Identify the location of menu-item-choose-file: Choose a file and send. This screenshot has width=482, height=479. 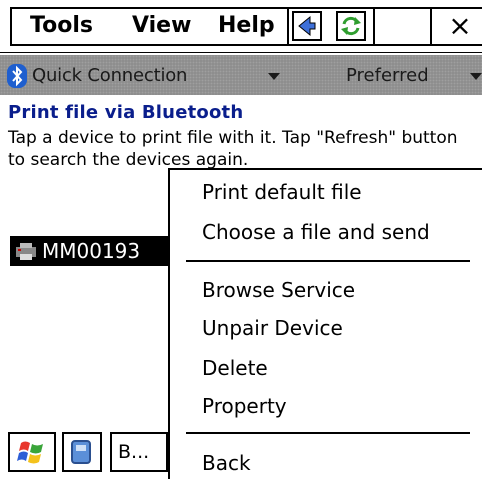
(316, 232).